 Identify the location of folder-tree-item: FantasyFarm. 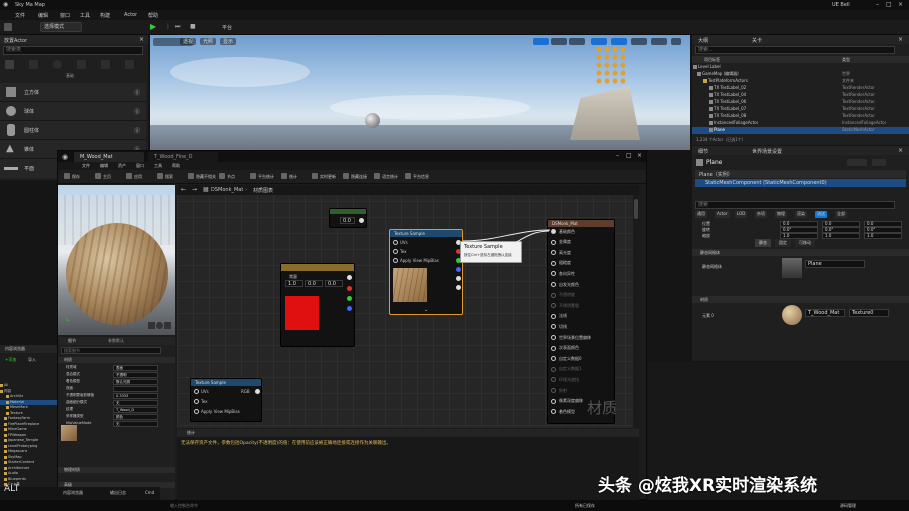
(28, 418).